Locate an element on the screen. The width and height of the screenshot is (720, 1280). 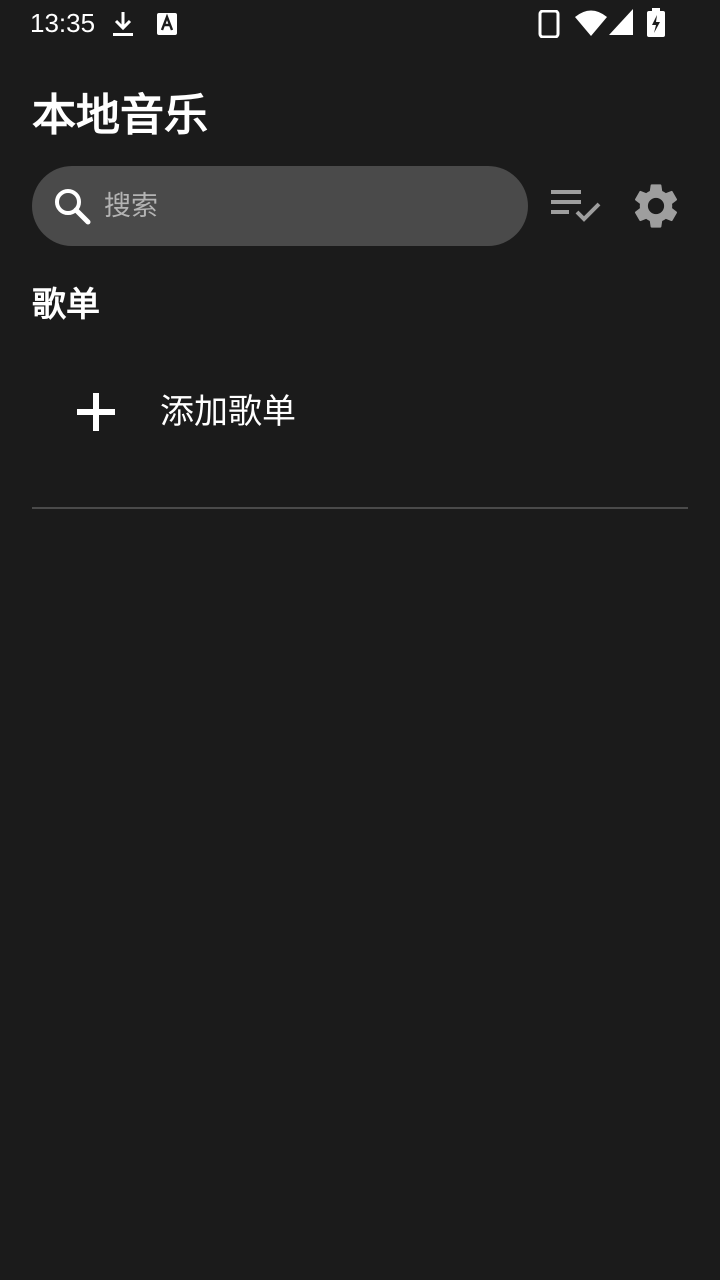
battery-charging-icon is located at coordinates (656, 22).